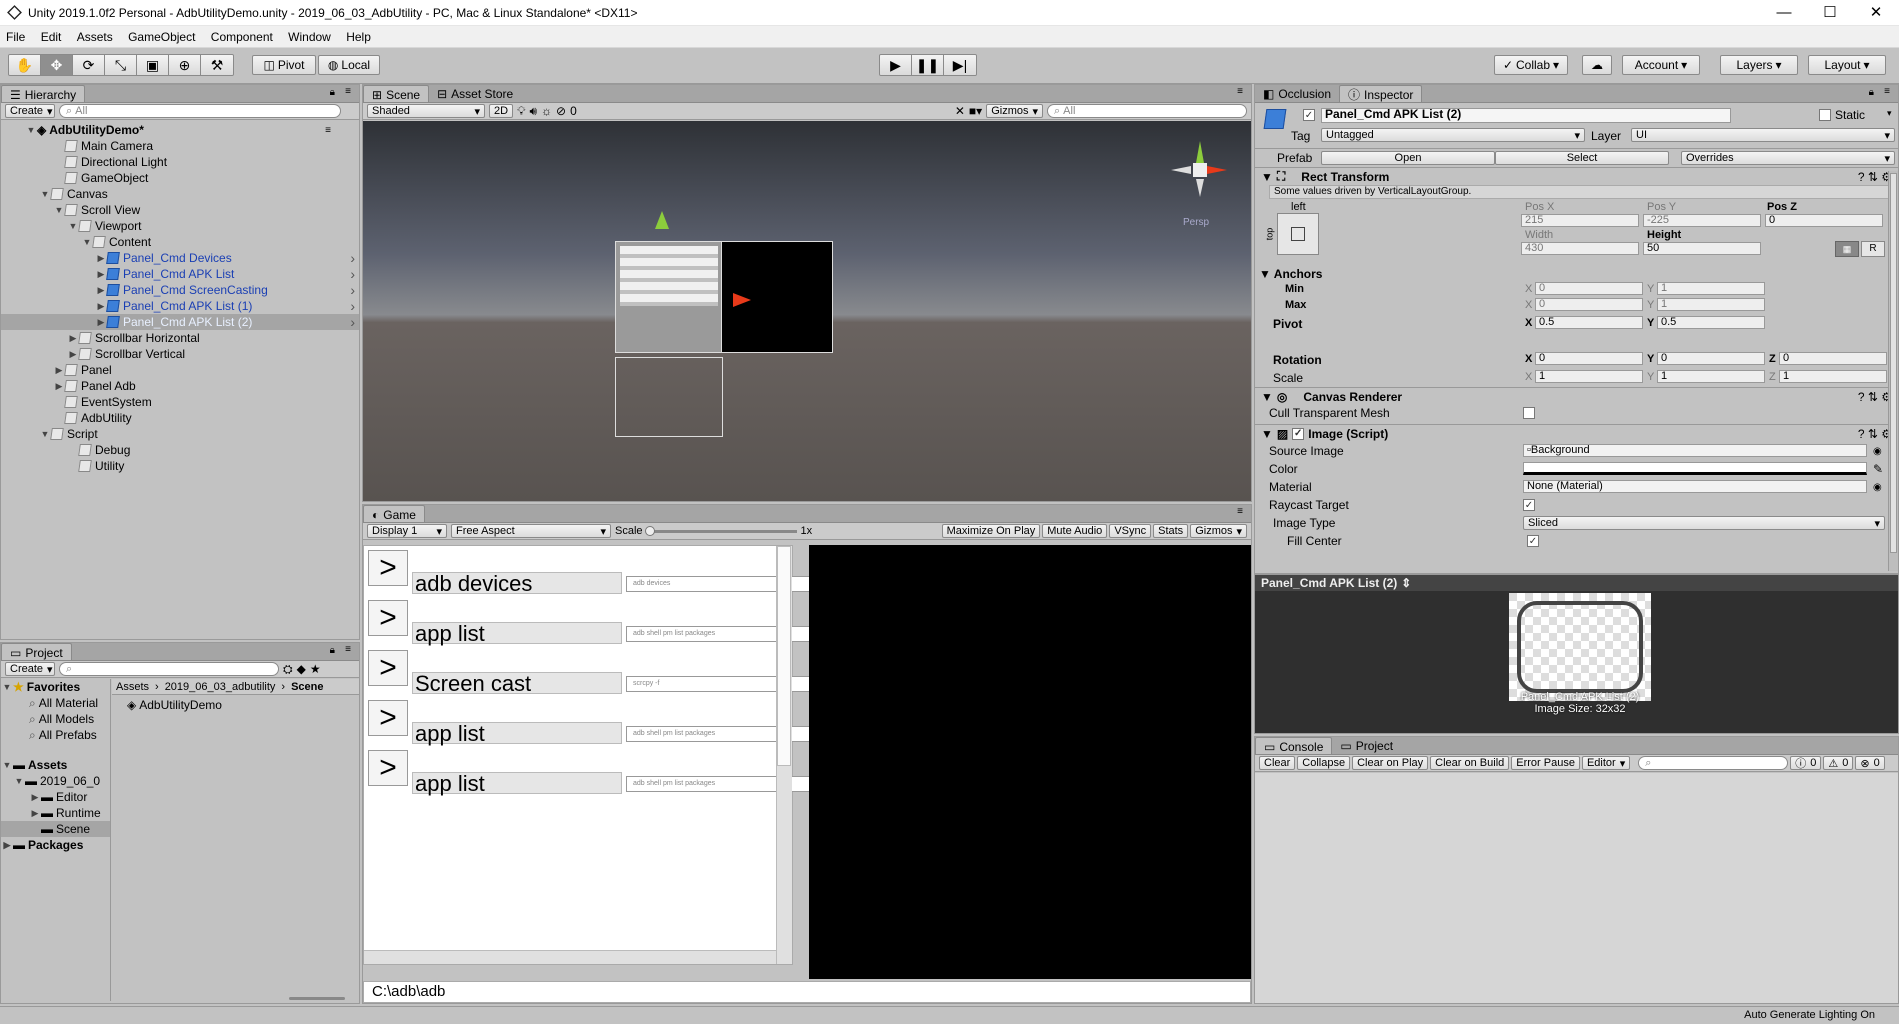 This screenshot has height=1024, width=1899. Describe the element at coordinates (220, 687) in the screenshot. I see `breadcrumb-item: 2019_06_03_adbutility` at that location.